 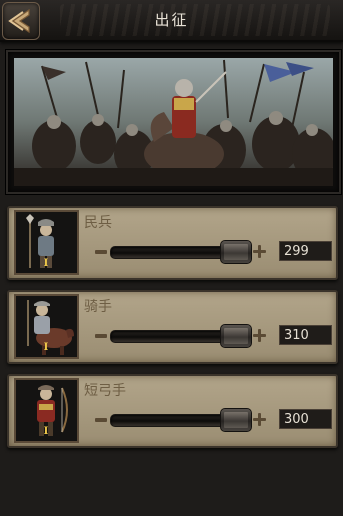 I want to click on top-bar: 出征, so click(x=171, y=21).